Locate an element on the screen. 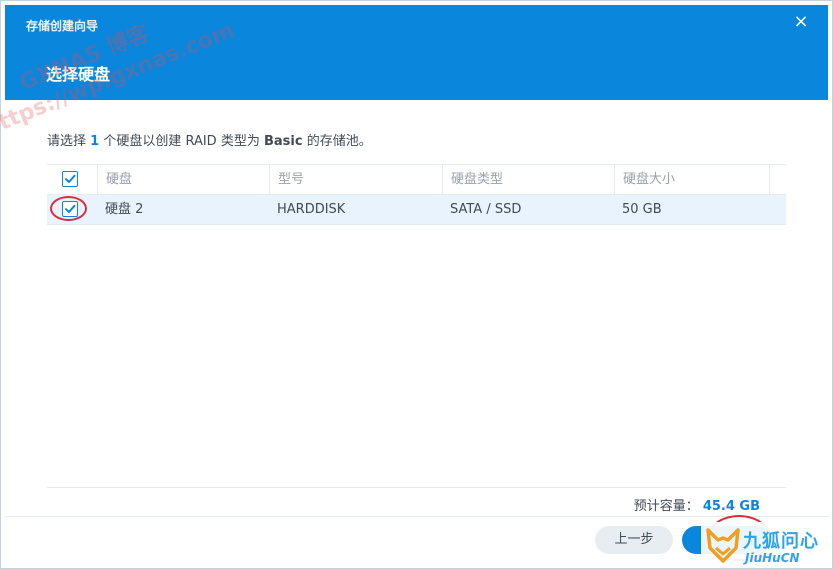 The width and height of the screenshot is (833, 569). next-button is located at coordinates (727, 540).